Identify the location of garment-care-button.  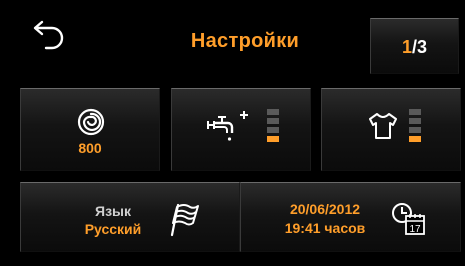
(391, 129).